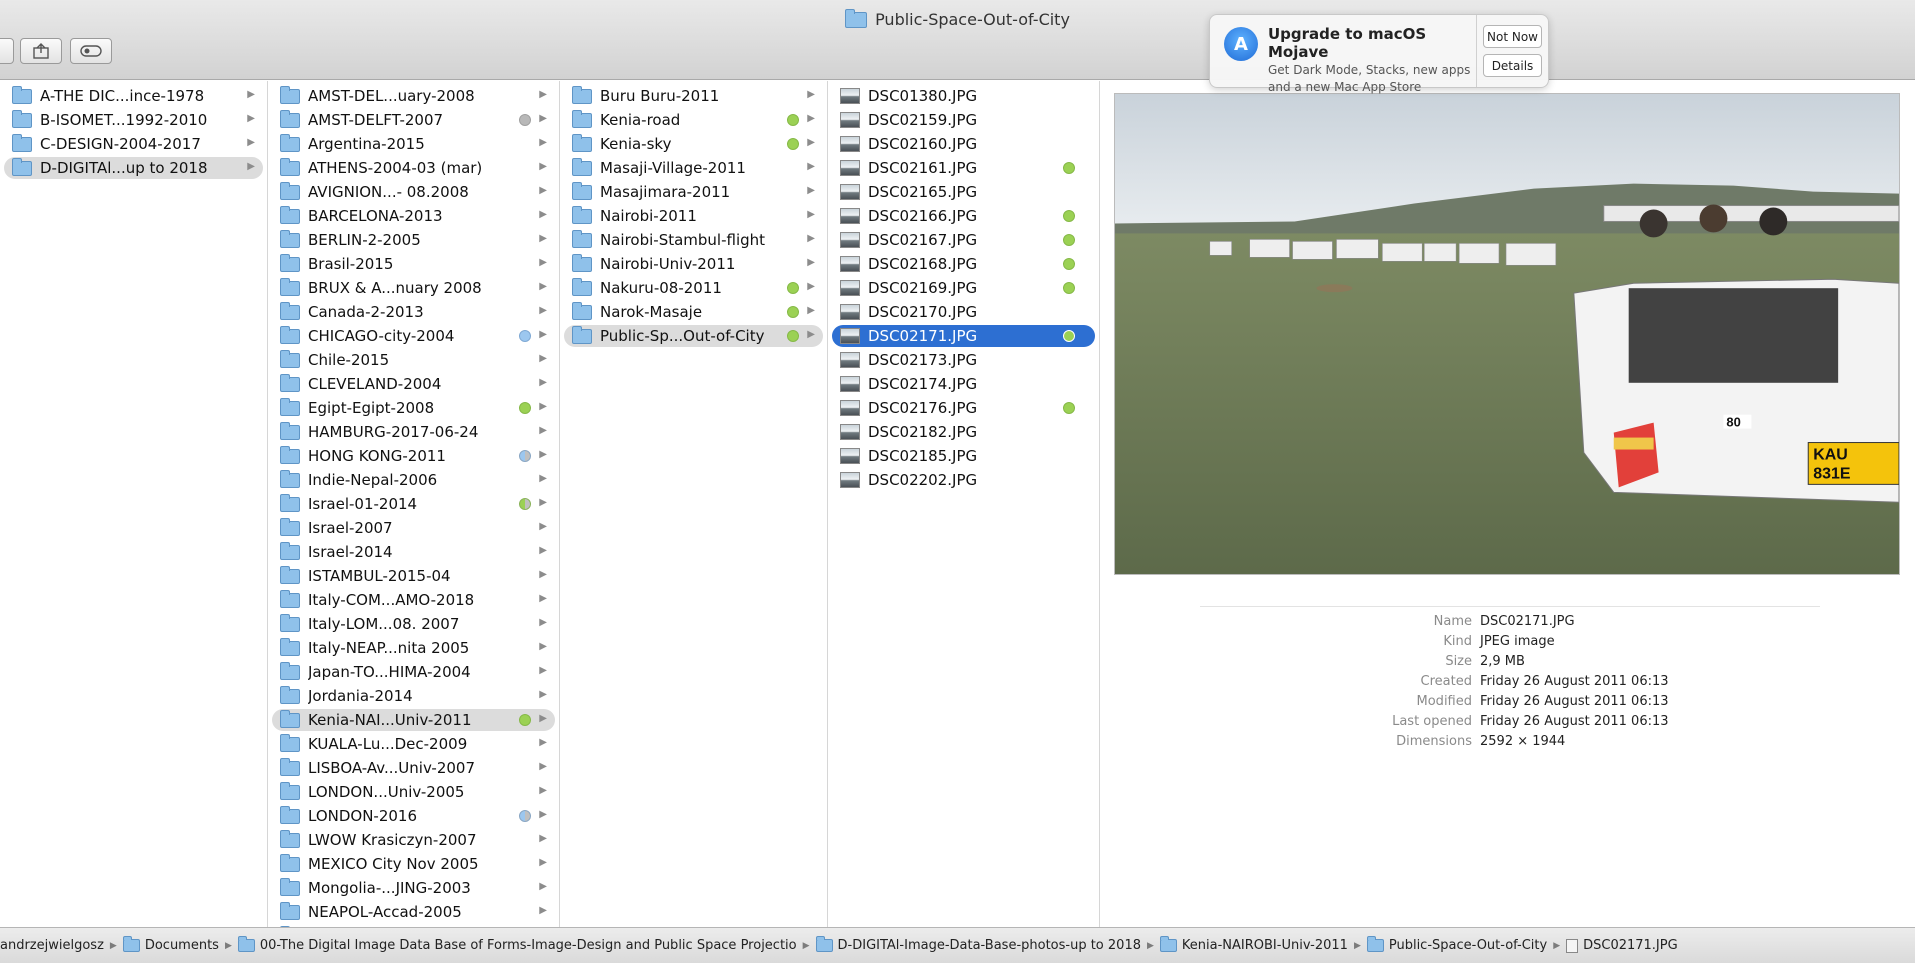 This screenshot has height=963, width=1915. What do you see at coordinates (133, 120) in the screenshot?
I see `list-item: B-ISOMET...1992-2010 ▶` at bounding box center [133, 120].